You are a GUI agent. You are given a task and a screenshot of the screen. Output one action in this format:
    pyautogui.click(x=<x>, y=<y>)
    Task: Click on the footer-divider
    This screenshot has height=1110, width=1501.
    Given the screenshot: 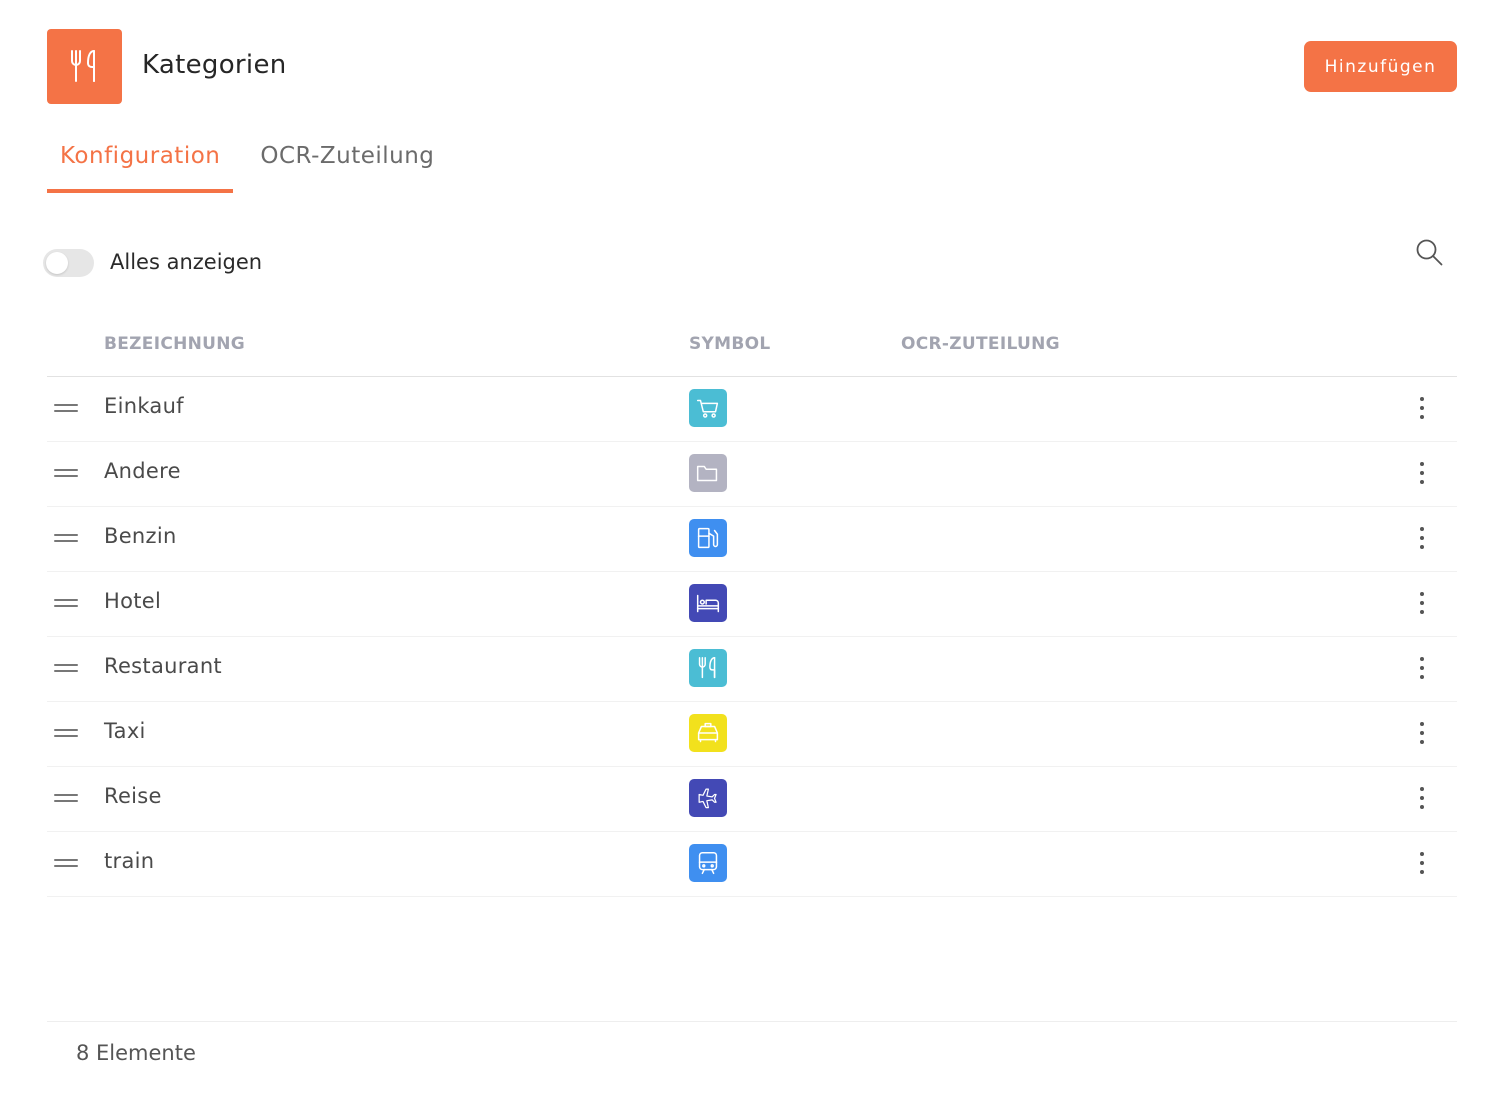 What is the action you would take?
    pyautogui.click(x=752, y=1021)
    